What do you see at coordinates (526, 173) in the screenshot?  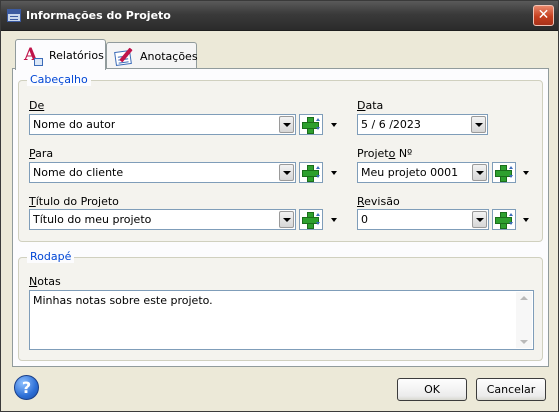 I see `projeto-menu-arrow-icon` at bounding box center [526, 173].